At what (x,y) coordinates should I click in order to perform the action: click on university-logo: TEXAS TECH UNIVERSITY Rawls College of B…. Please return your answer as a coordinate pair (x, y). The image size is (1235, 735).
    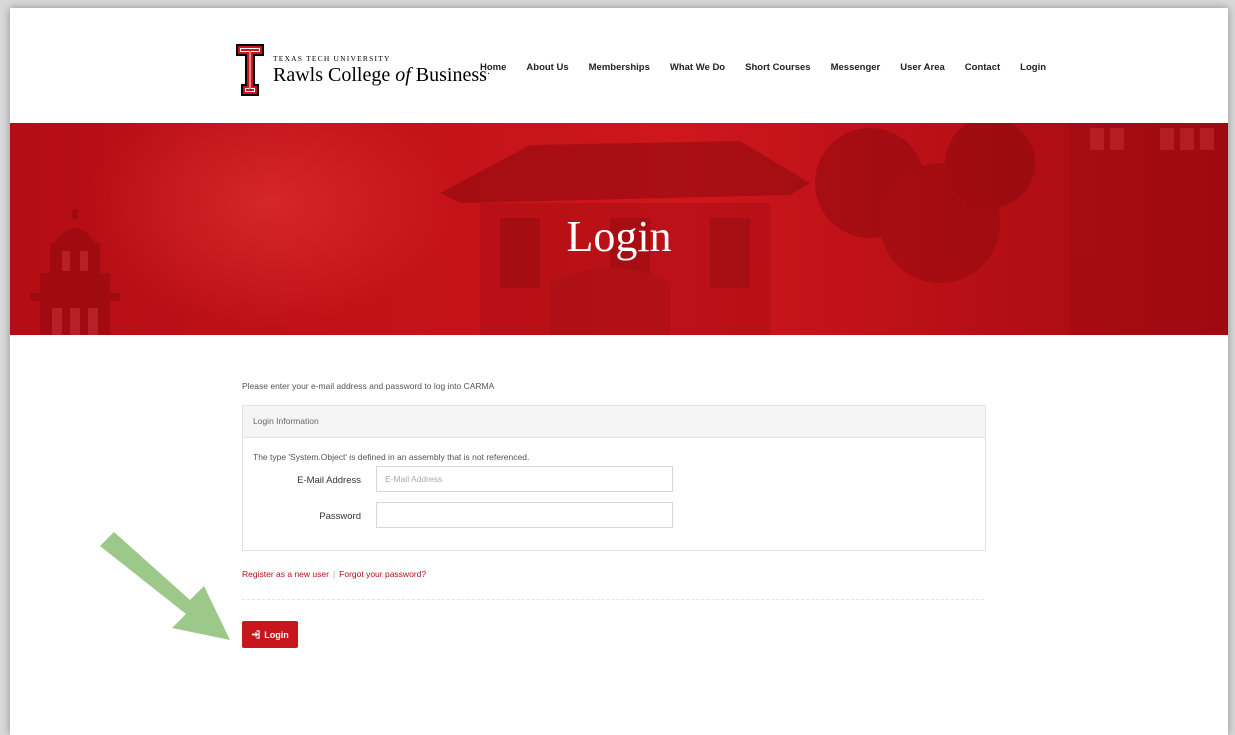
    Looking at the image, I should click on (362, 70).